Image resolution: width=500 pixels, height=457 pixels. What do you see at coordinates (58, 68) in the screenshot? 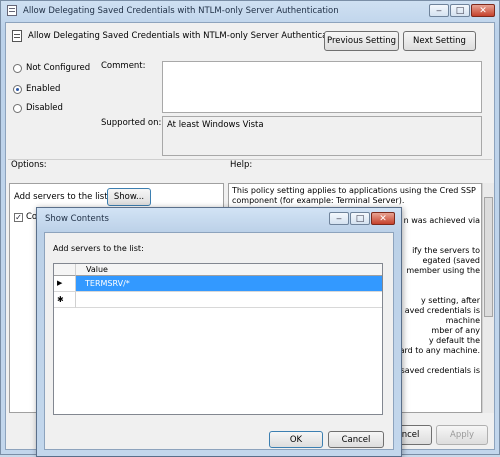
I see `radio-label: Not Configured` at bounding box center [58, 68].